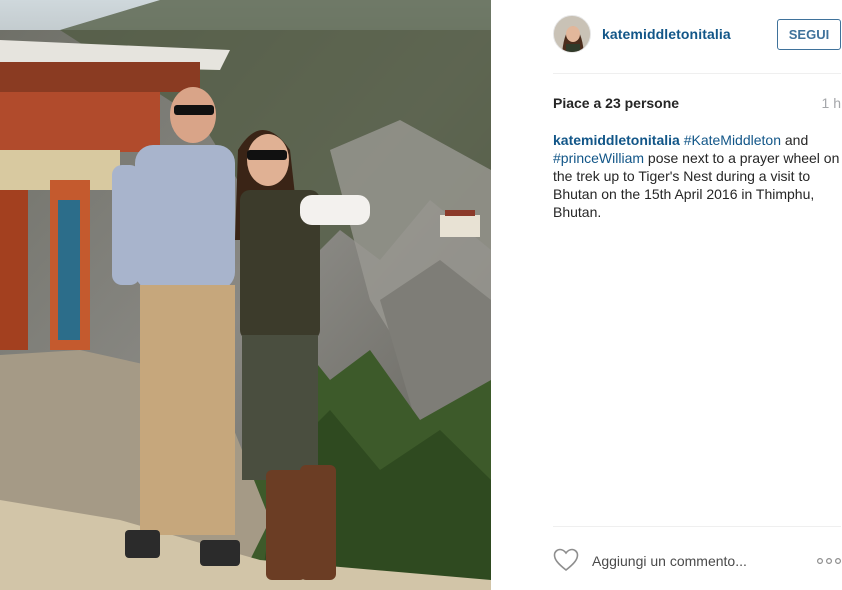  Describe the element at coordinates (831, 103) in the screenshot. I see `post-time: 1 h` at that location.